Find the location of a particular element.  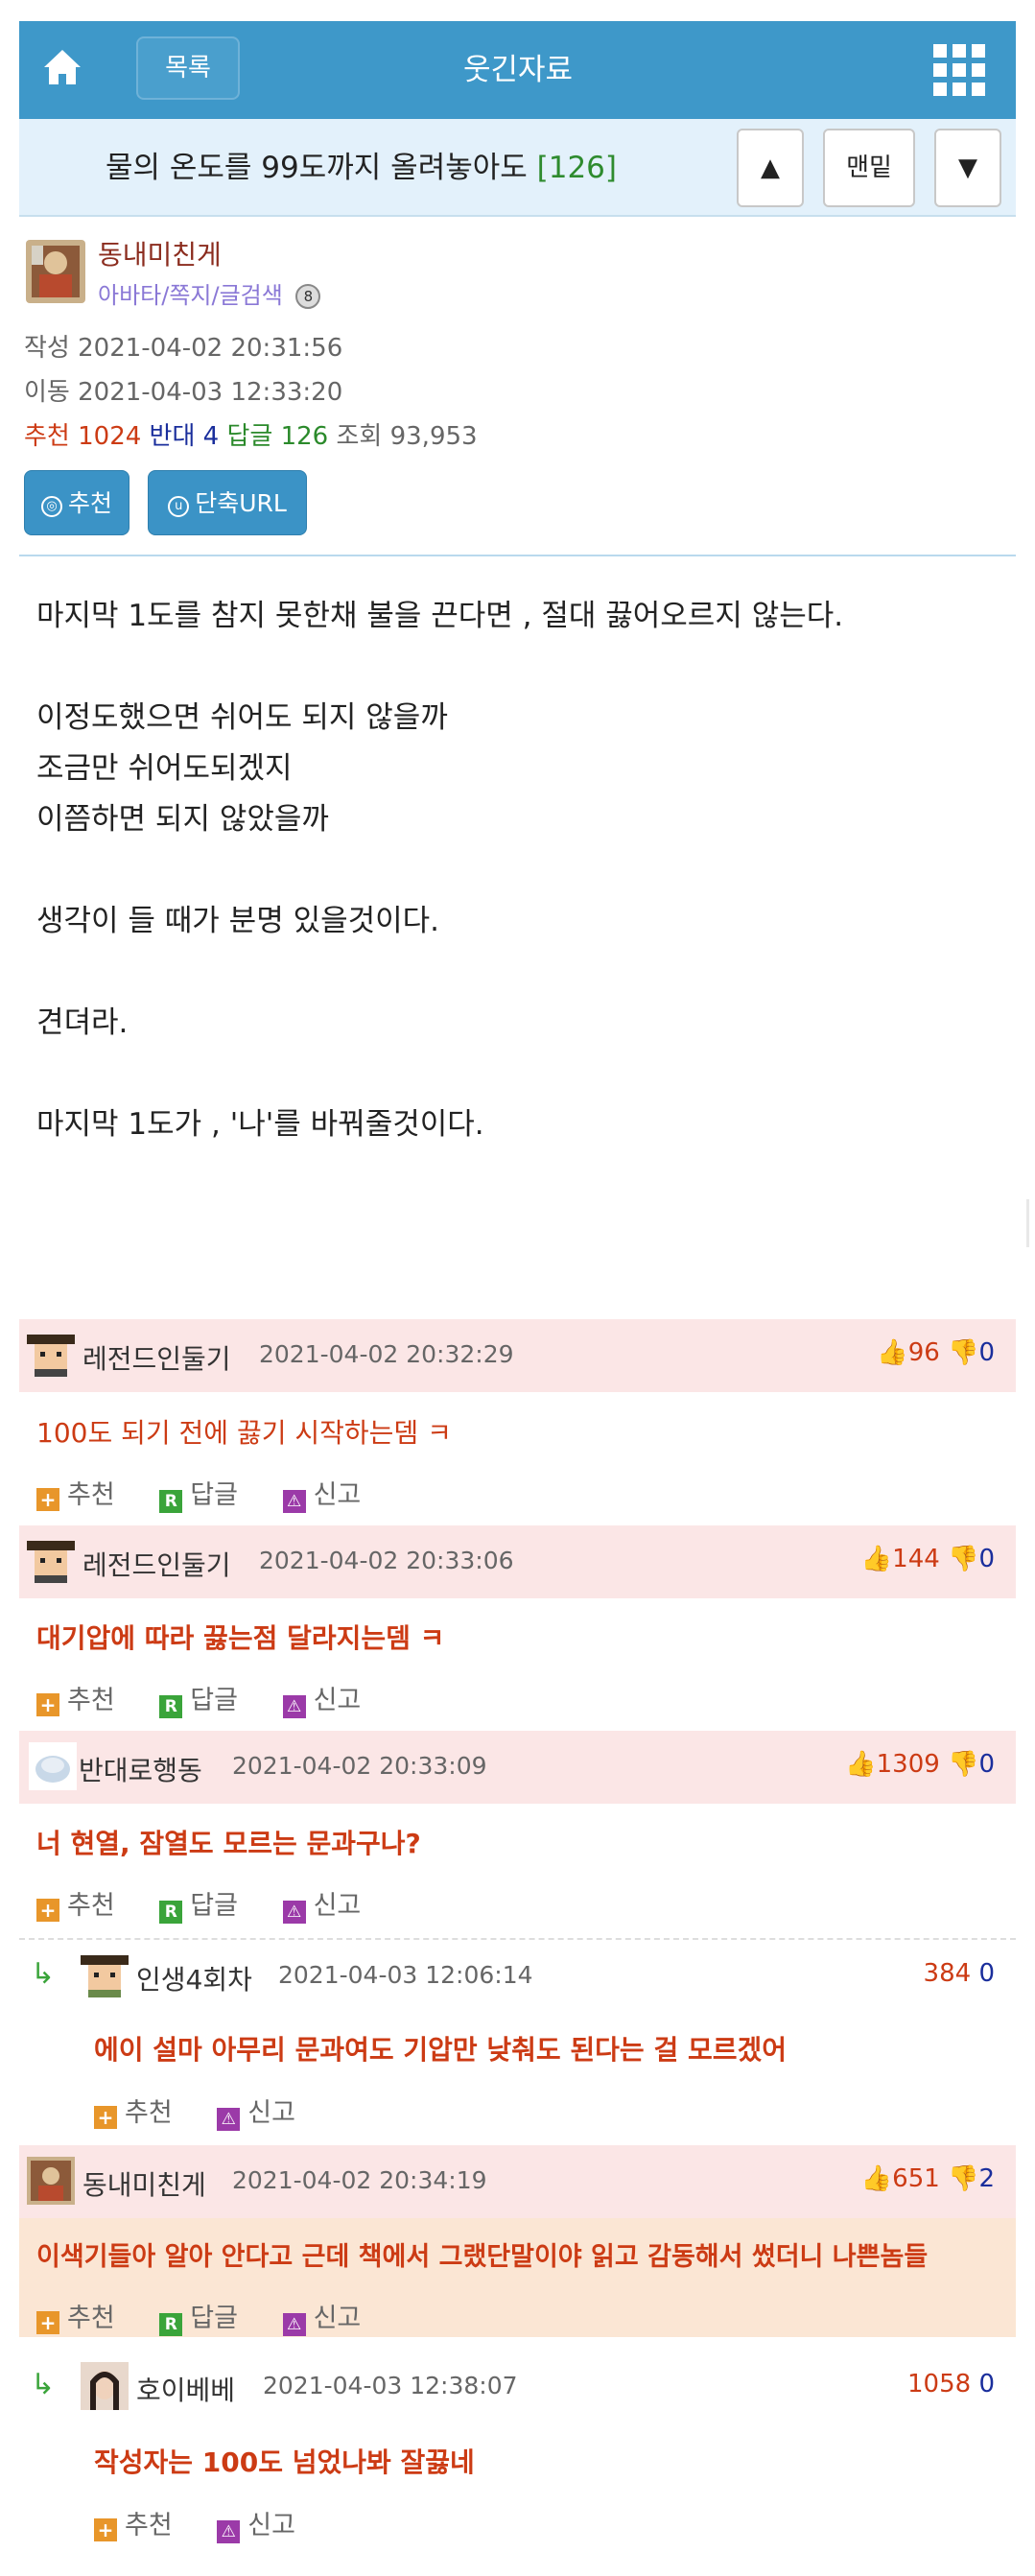

author-links: 아바타/쪽지/글검색 8 is located at coordinates (209, 293).